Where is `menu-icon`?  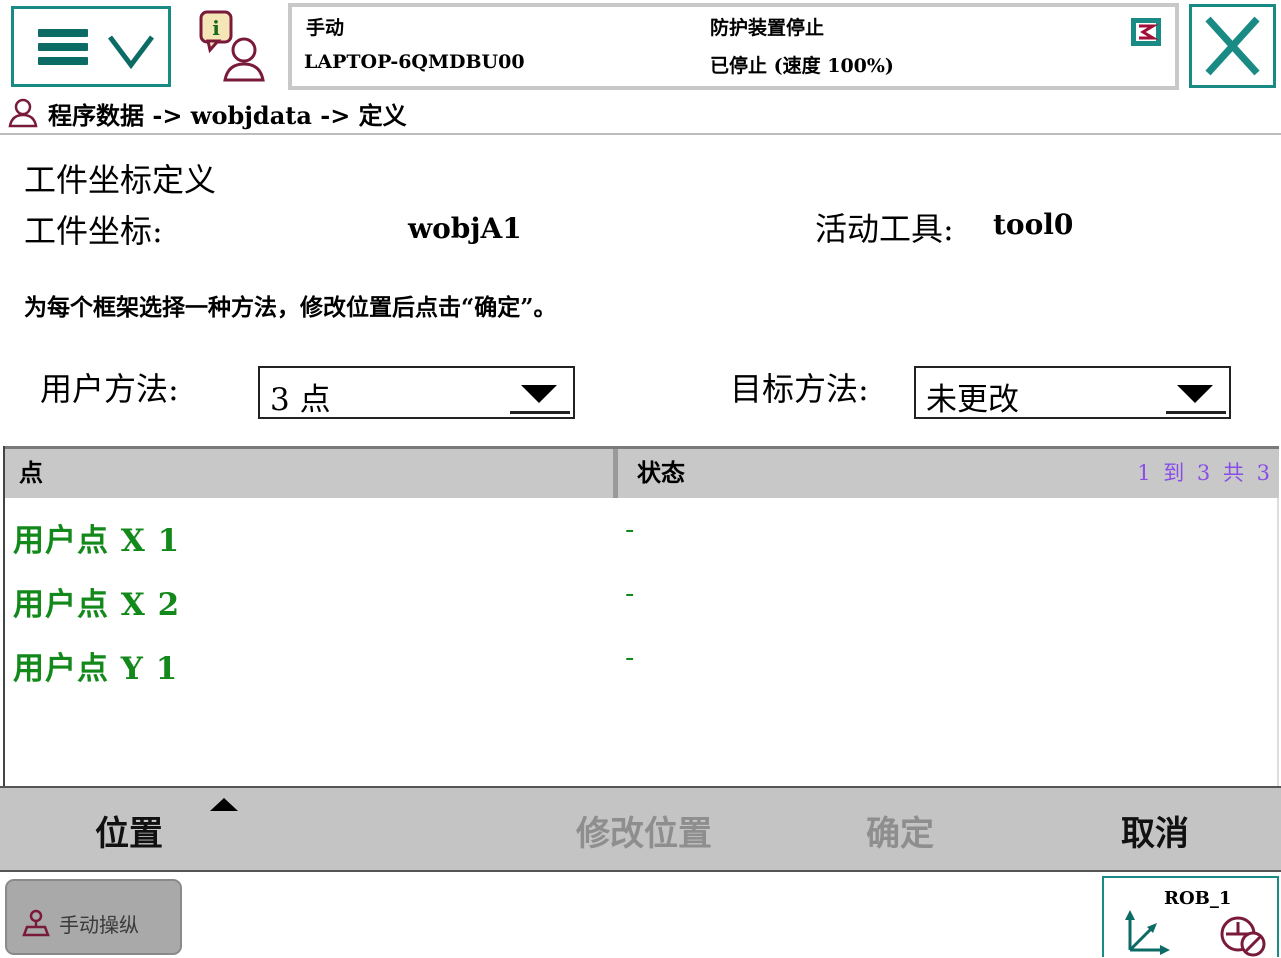 menu-icon is located at coordinates (63, 50).